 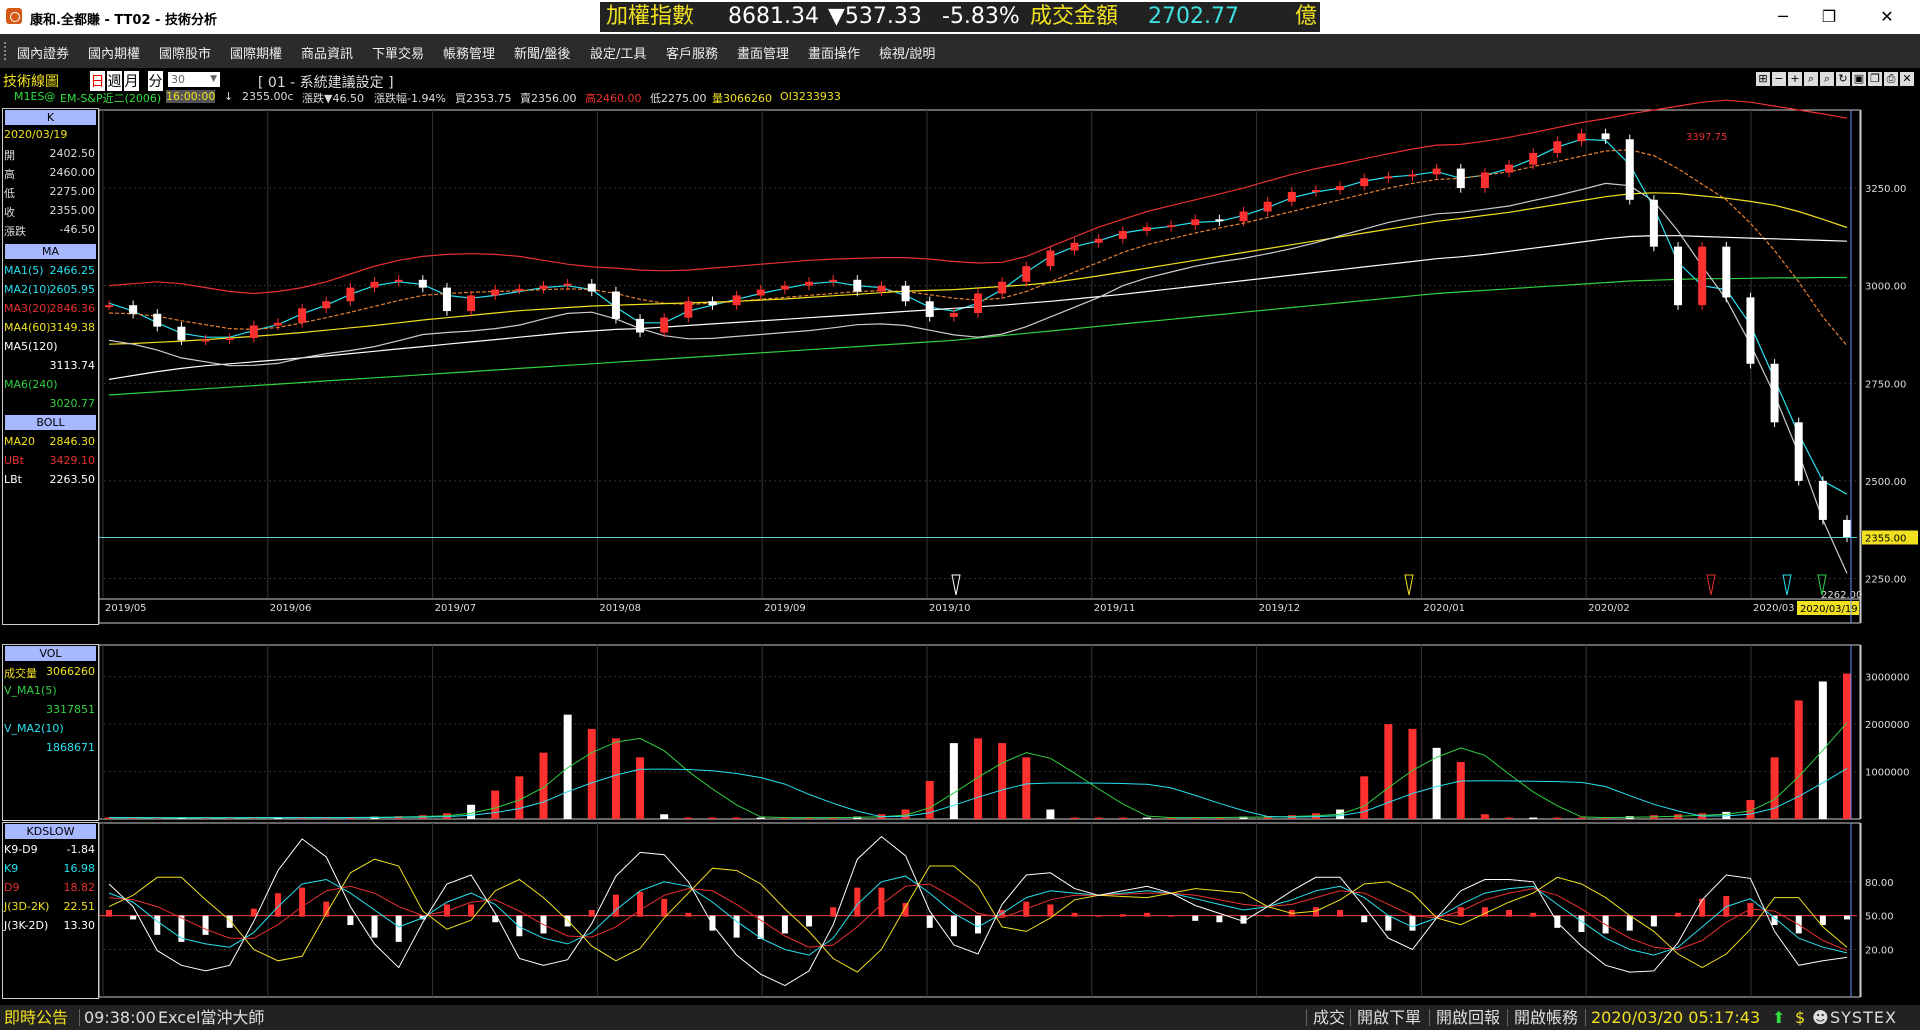 I want to click on notice-label: 即時公告, so click(x=36, y=1017).